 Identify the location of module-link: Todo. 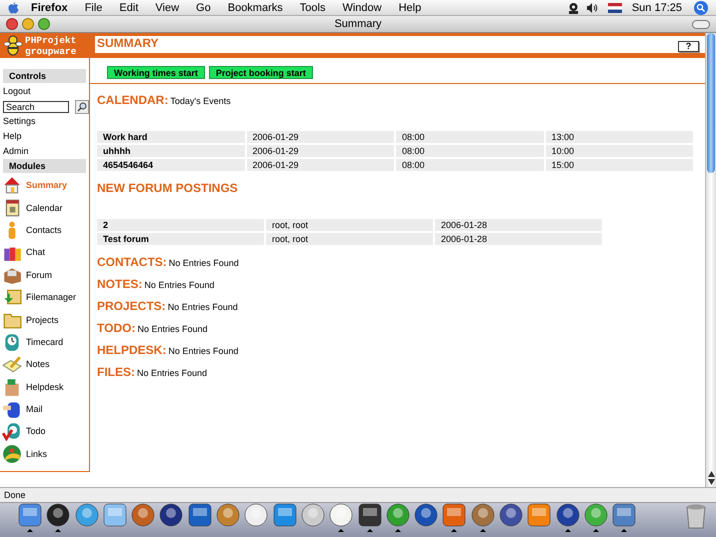
(44, 431).